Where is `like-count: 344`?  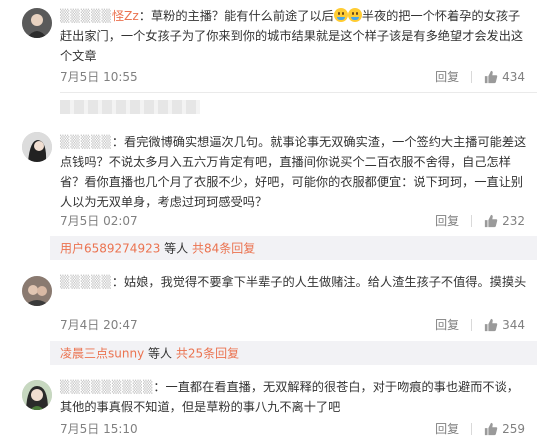
like-count: 344 is located at coordinates (513, 324).